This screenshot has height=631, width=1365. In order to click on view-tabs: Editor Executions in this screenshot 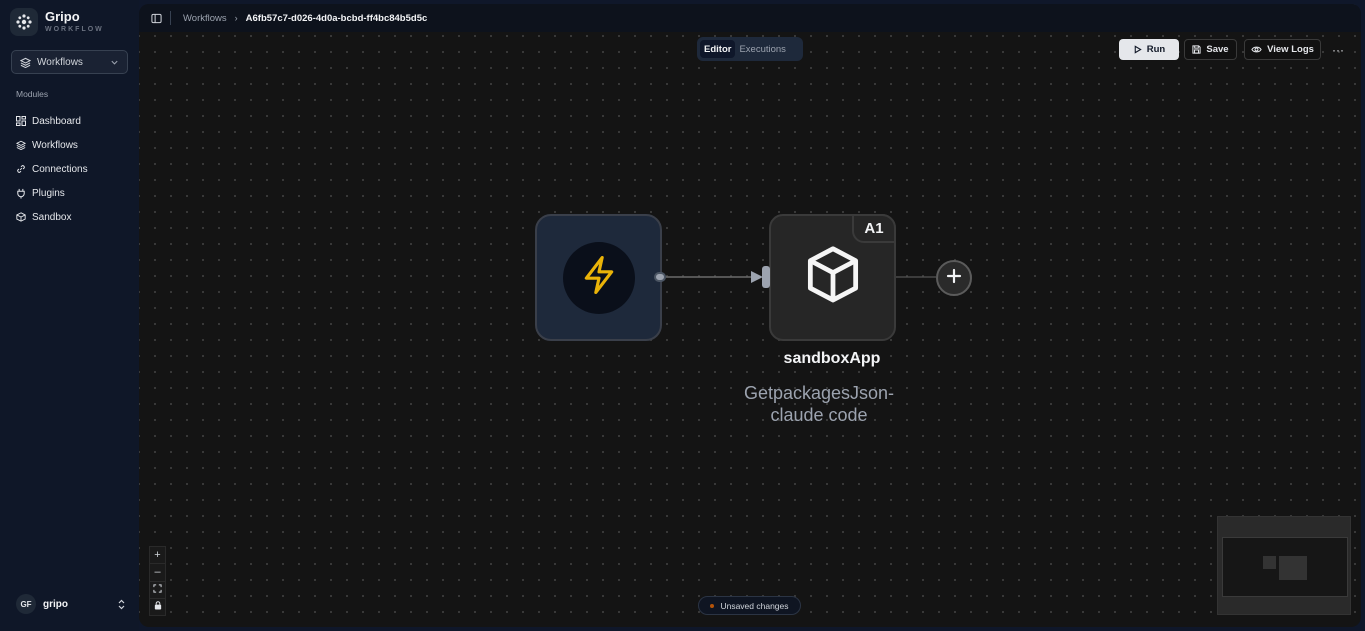, I will do `click(750, 49)`.